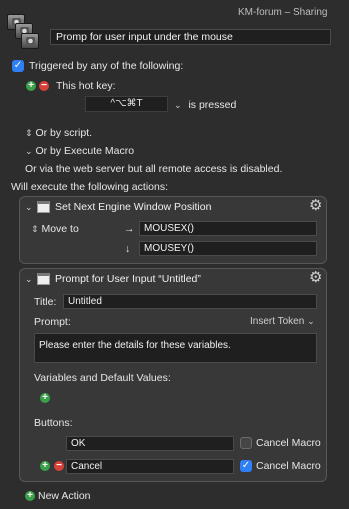 The height and width of the screenshot is (509, 349). Describe the element at coordinates (150, 443) in the screenshot. I see `button-name-field: OK` at that location.